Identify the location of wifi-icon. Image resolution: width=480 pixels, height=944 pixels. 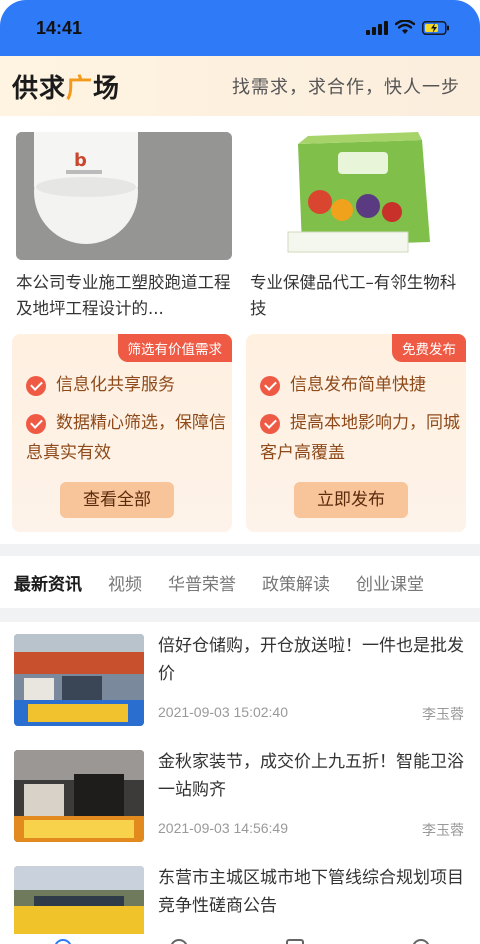
(405, 27).